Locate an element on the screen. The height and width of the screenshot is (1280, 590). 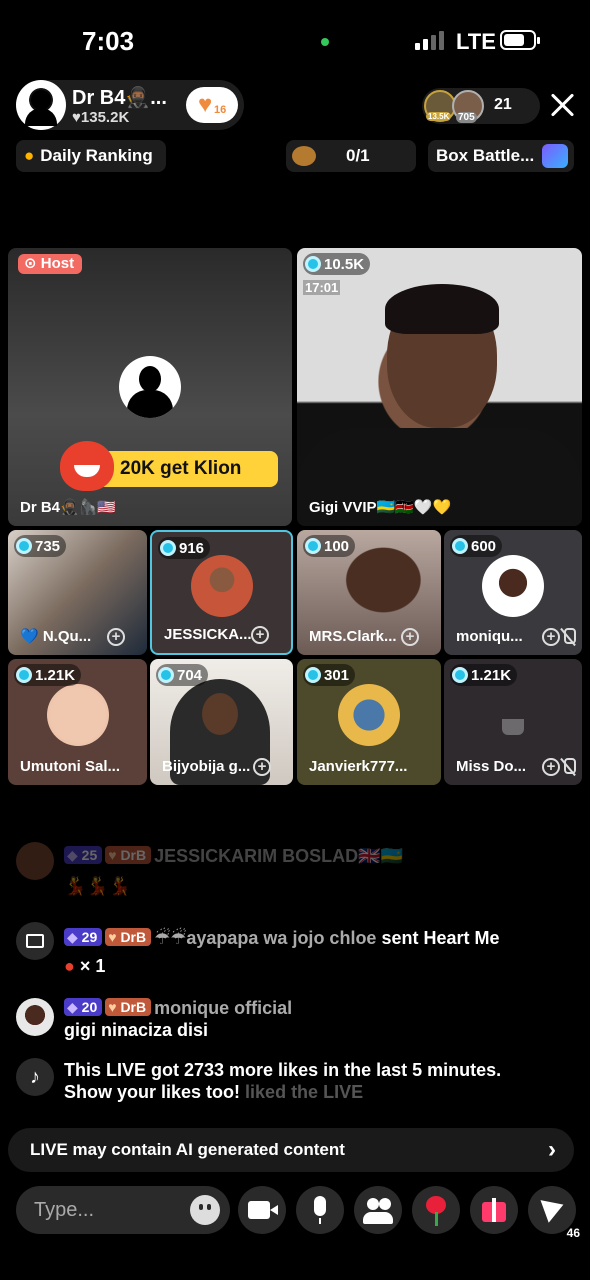
tiktok-icon: ♪ is located at coordinates (35, 1077).